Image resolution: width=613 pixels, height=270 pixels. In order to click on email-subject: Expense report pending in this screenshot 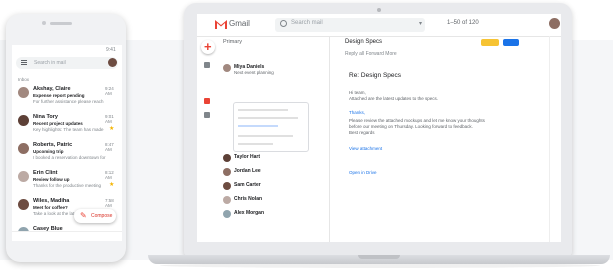, I will do `click(59, 95)`.